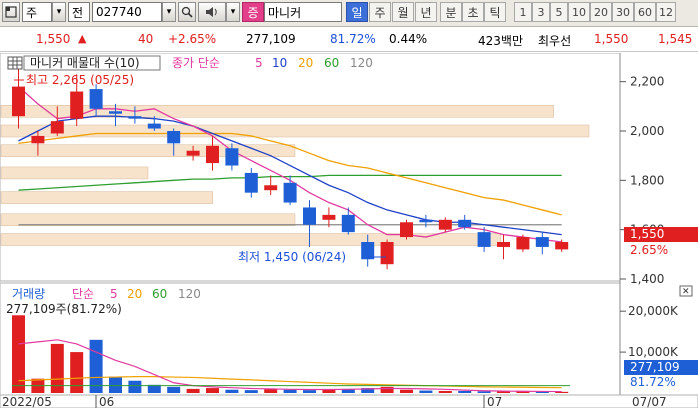 The height and width of the screenshot is (411, 698). Describe the element at coordinates (114, 294) in the screenshot. I see `vol-legend-ma5: 5` at that location.